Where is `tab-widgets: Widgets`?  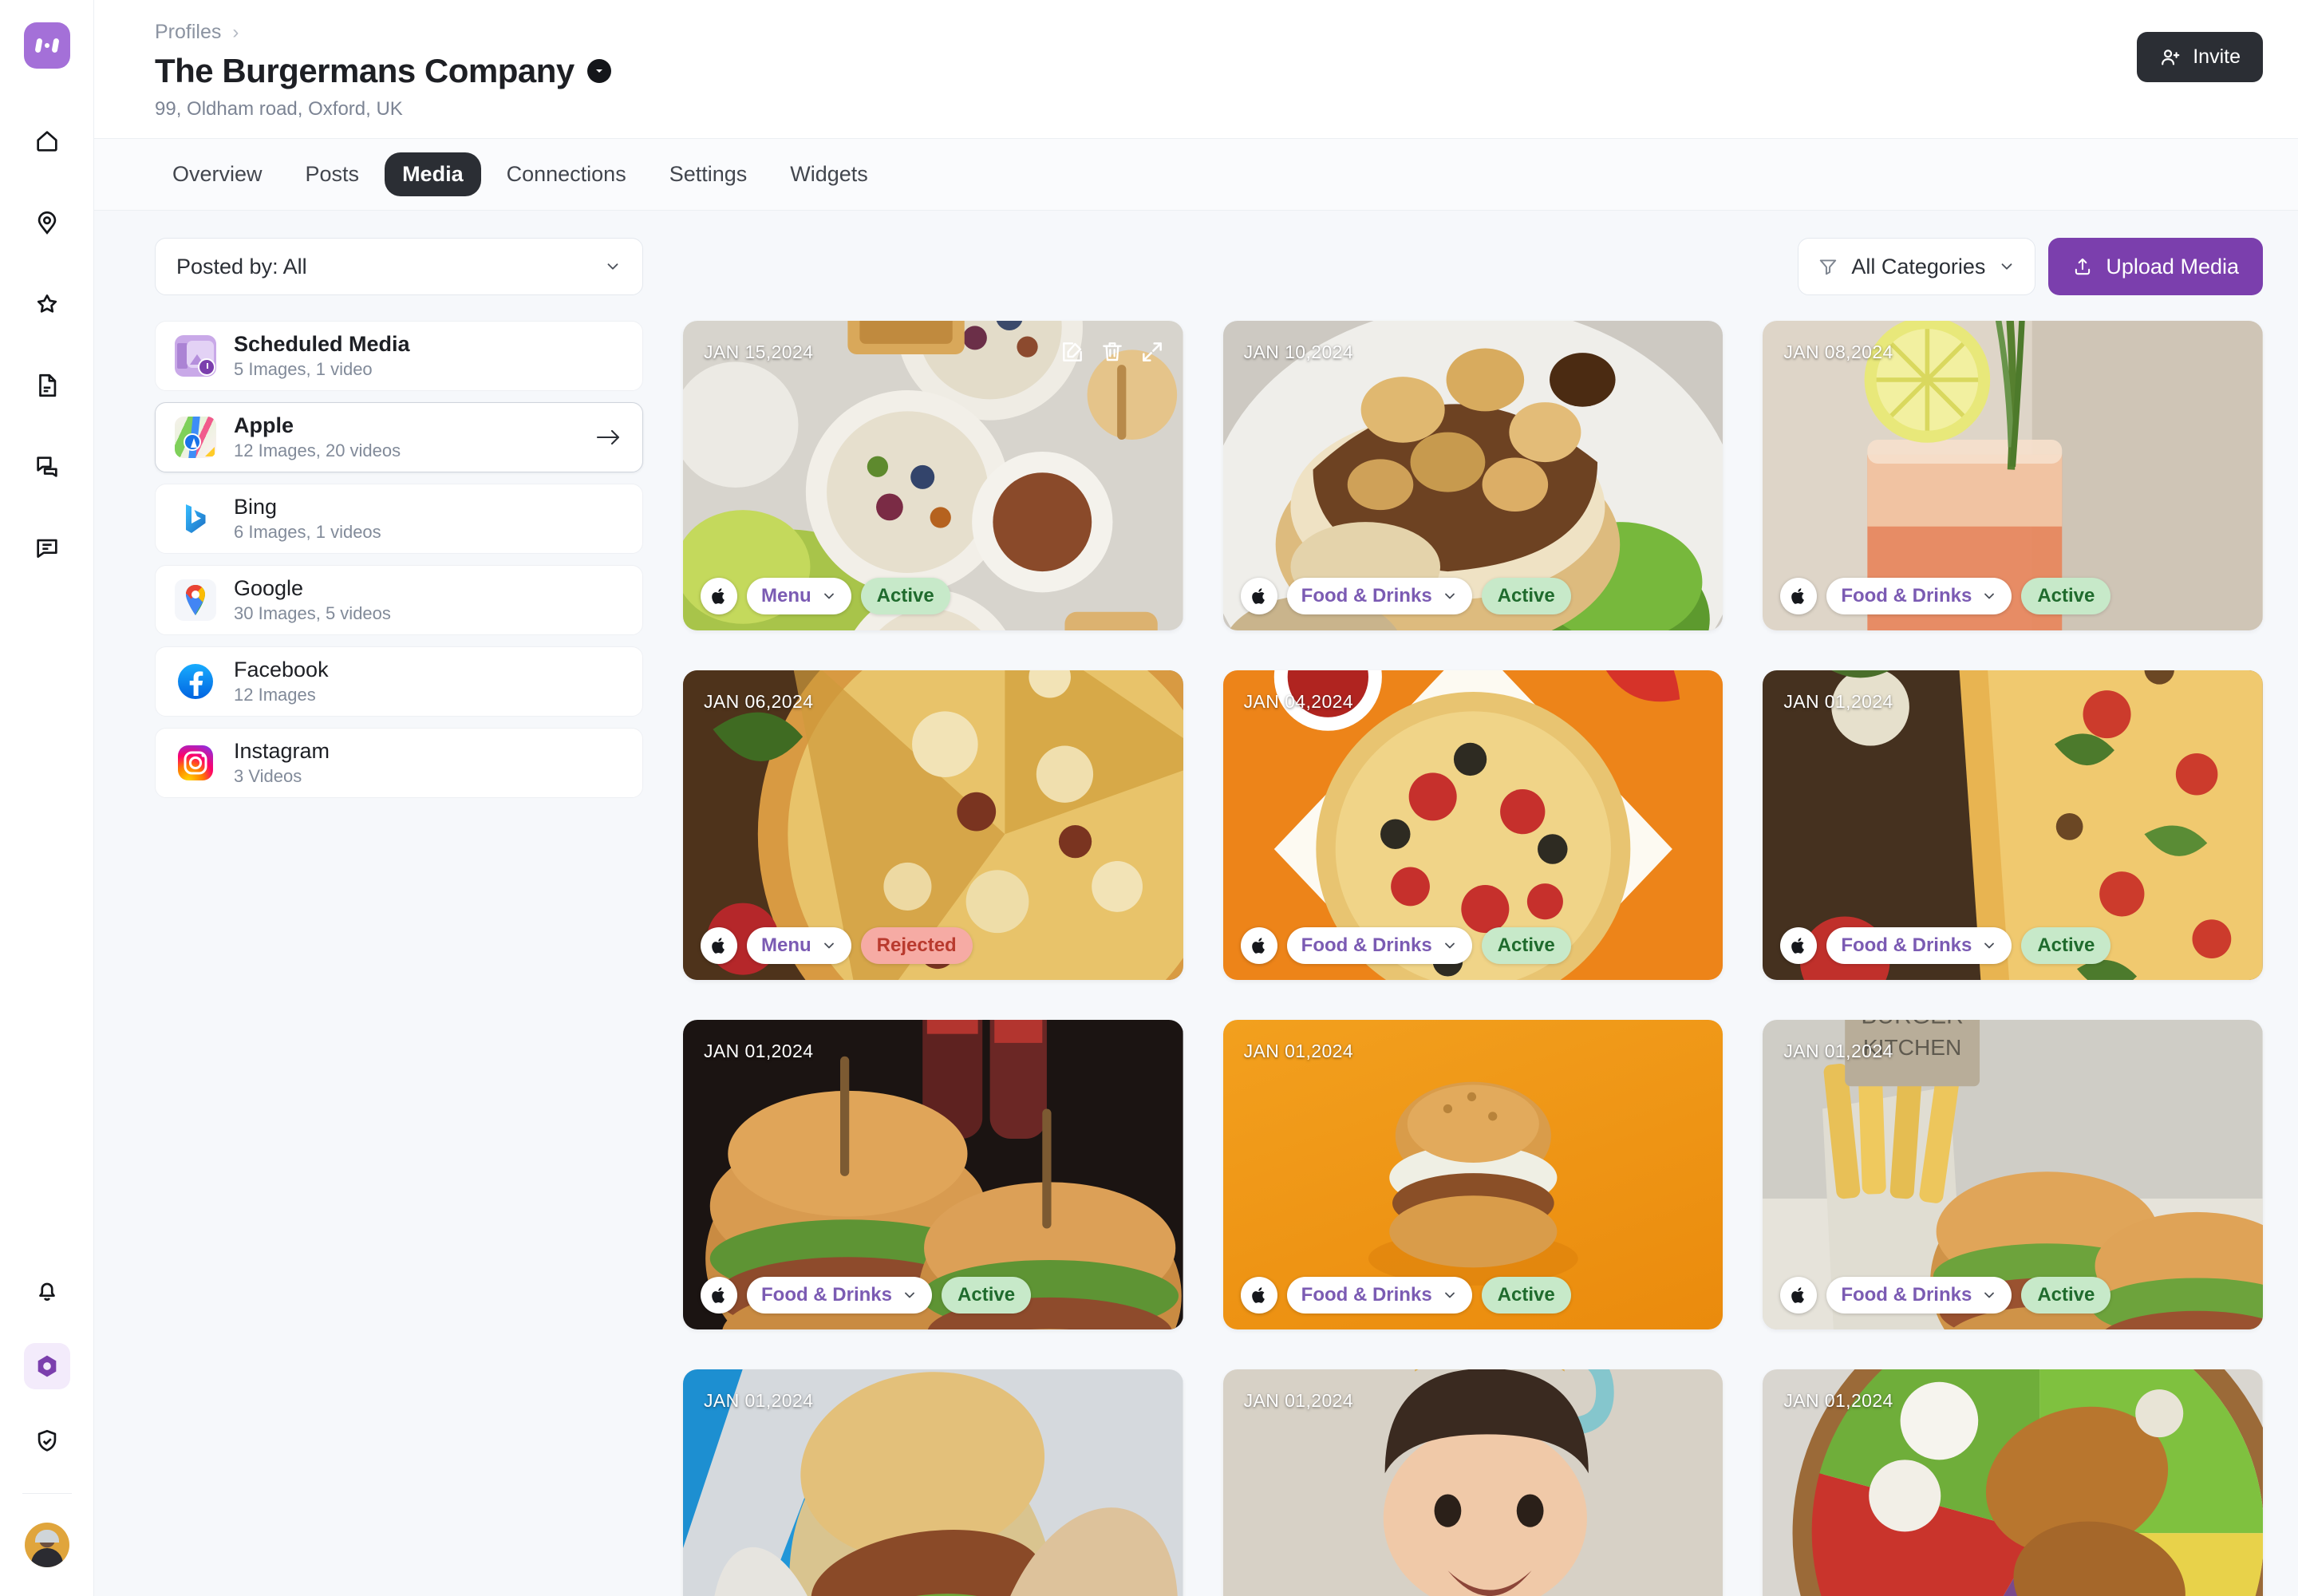
tab-widgets: Widgets is located at coordinates (829, 174).